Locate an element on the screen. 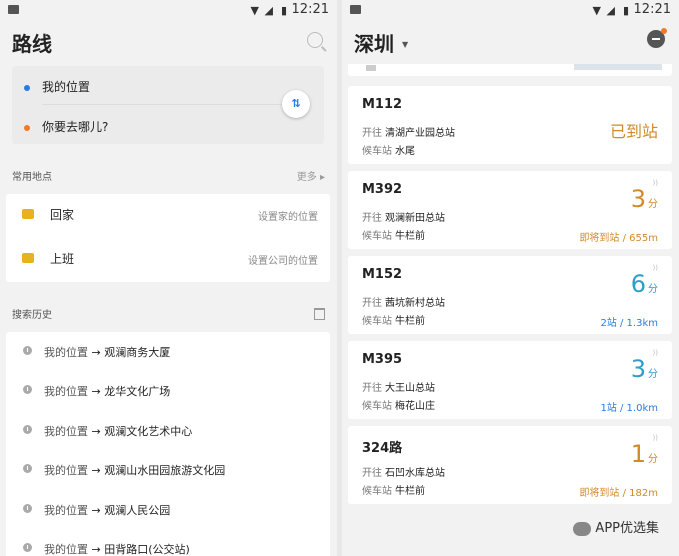  city-selector: 深圳 is located at coordinates (374, 42).